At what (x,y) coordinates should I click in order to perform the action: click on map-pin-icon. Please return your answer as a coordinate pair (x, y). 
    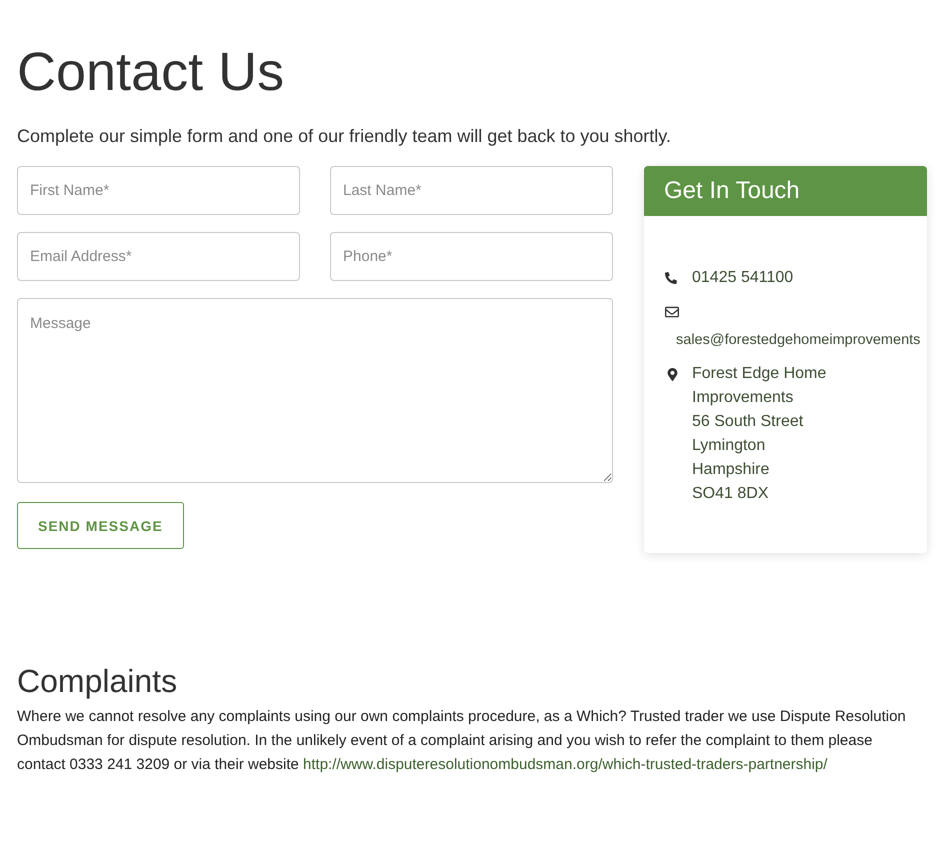
    Looking at the image, I should click on (672, 374).